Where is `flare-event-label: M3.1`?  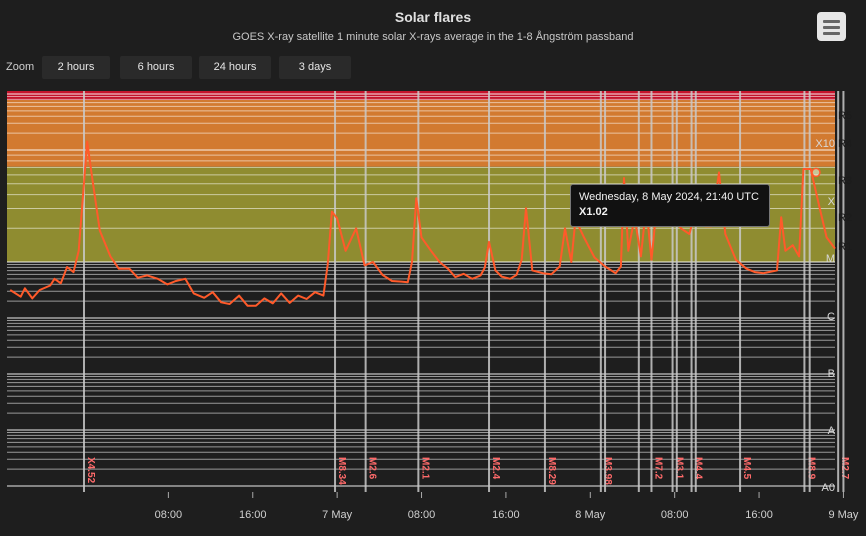 flare-event-label: M3.1 is located at coordinates (679, 468).